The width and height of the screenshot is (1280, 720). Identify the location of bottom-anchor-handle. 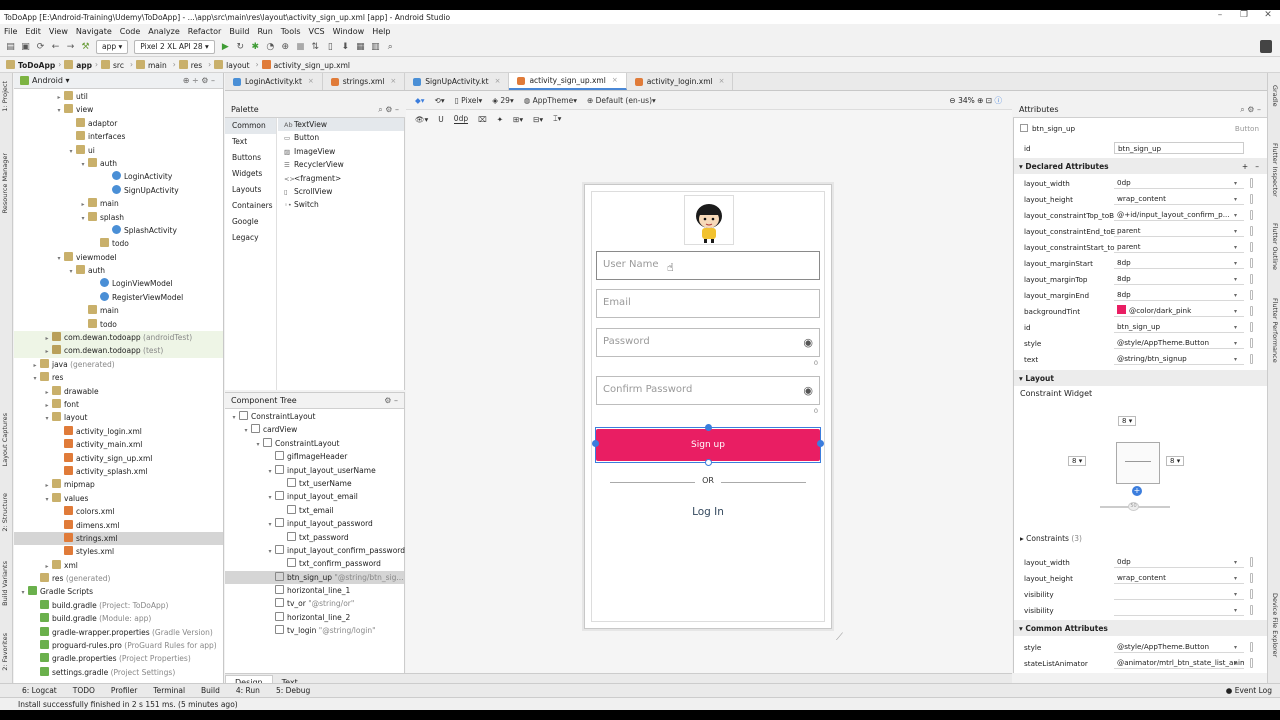
(708, 462).